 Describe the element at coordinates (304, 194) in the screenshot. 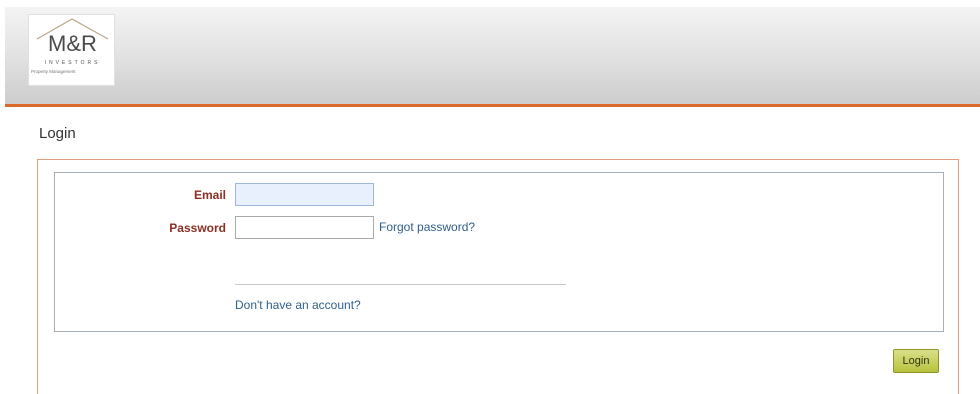

I see `email-field` at that location.